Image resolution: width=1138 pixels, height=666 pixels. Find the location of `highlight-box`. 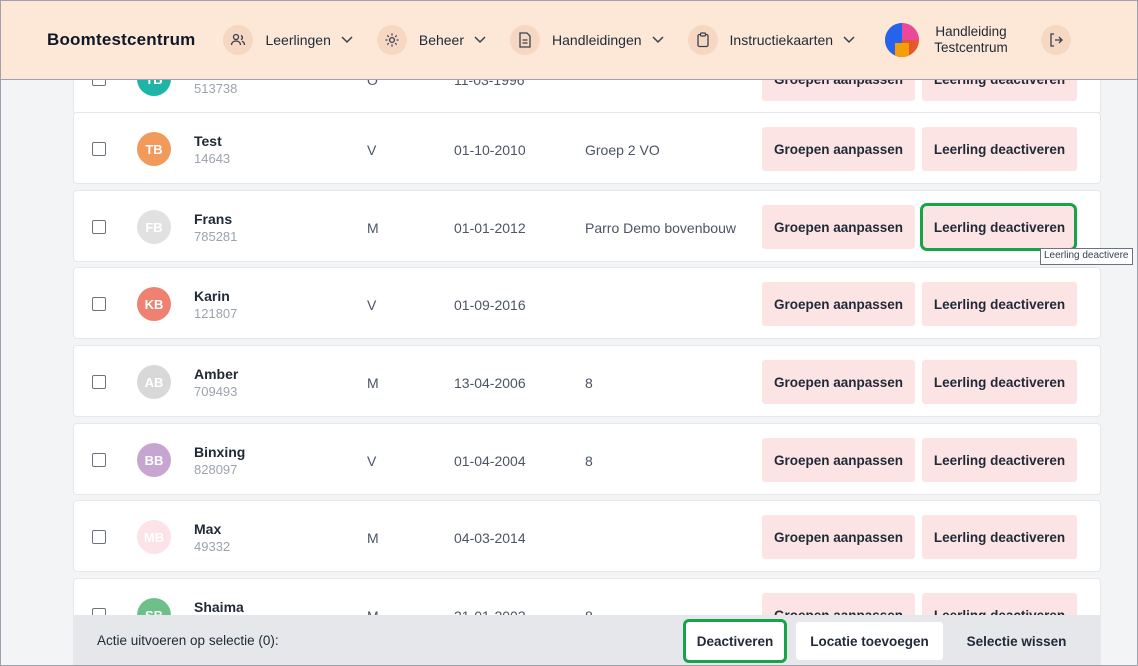

highlight-box is located at coordinates (998, 227).